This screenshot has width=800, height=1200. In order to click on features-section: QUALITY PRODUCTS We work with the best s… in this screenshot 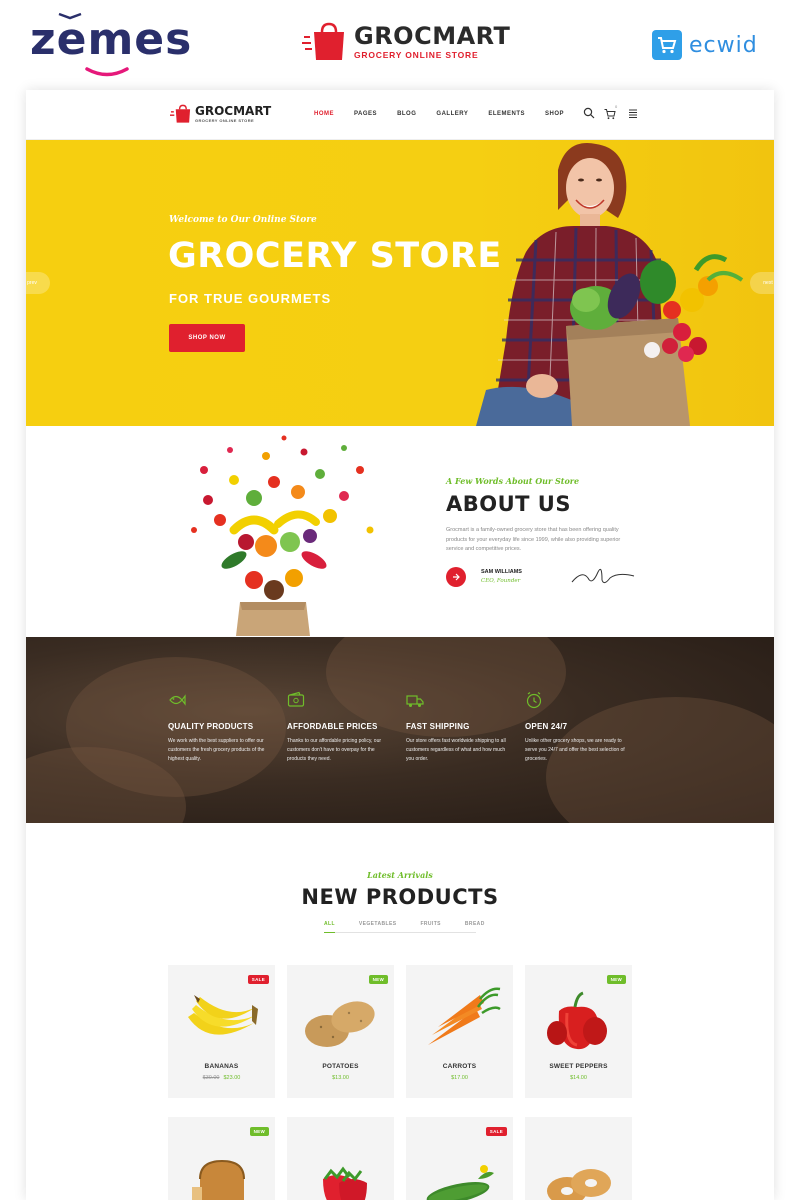, I will do `click(400, 730)`.